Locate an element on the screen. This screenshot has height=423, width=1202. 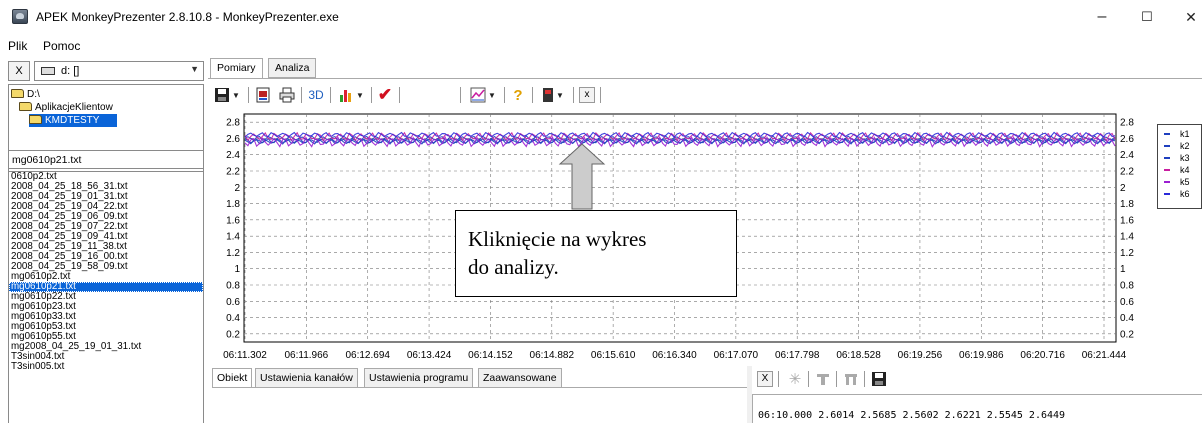
y-tick-label-left: 2.4 is located at coordinates (233, 155).